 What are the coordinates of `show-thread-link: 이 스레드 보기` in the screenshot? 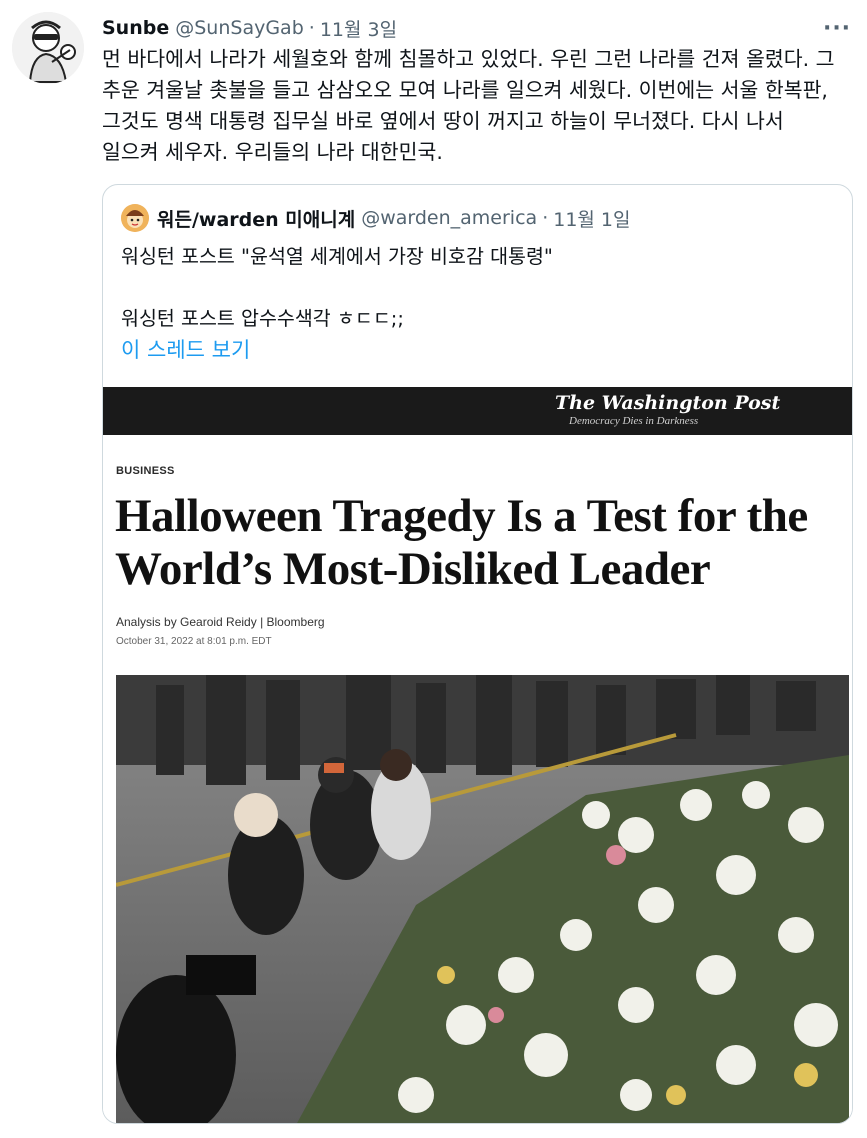 It's located at (471, 350).